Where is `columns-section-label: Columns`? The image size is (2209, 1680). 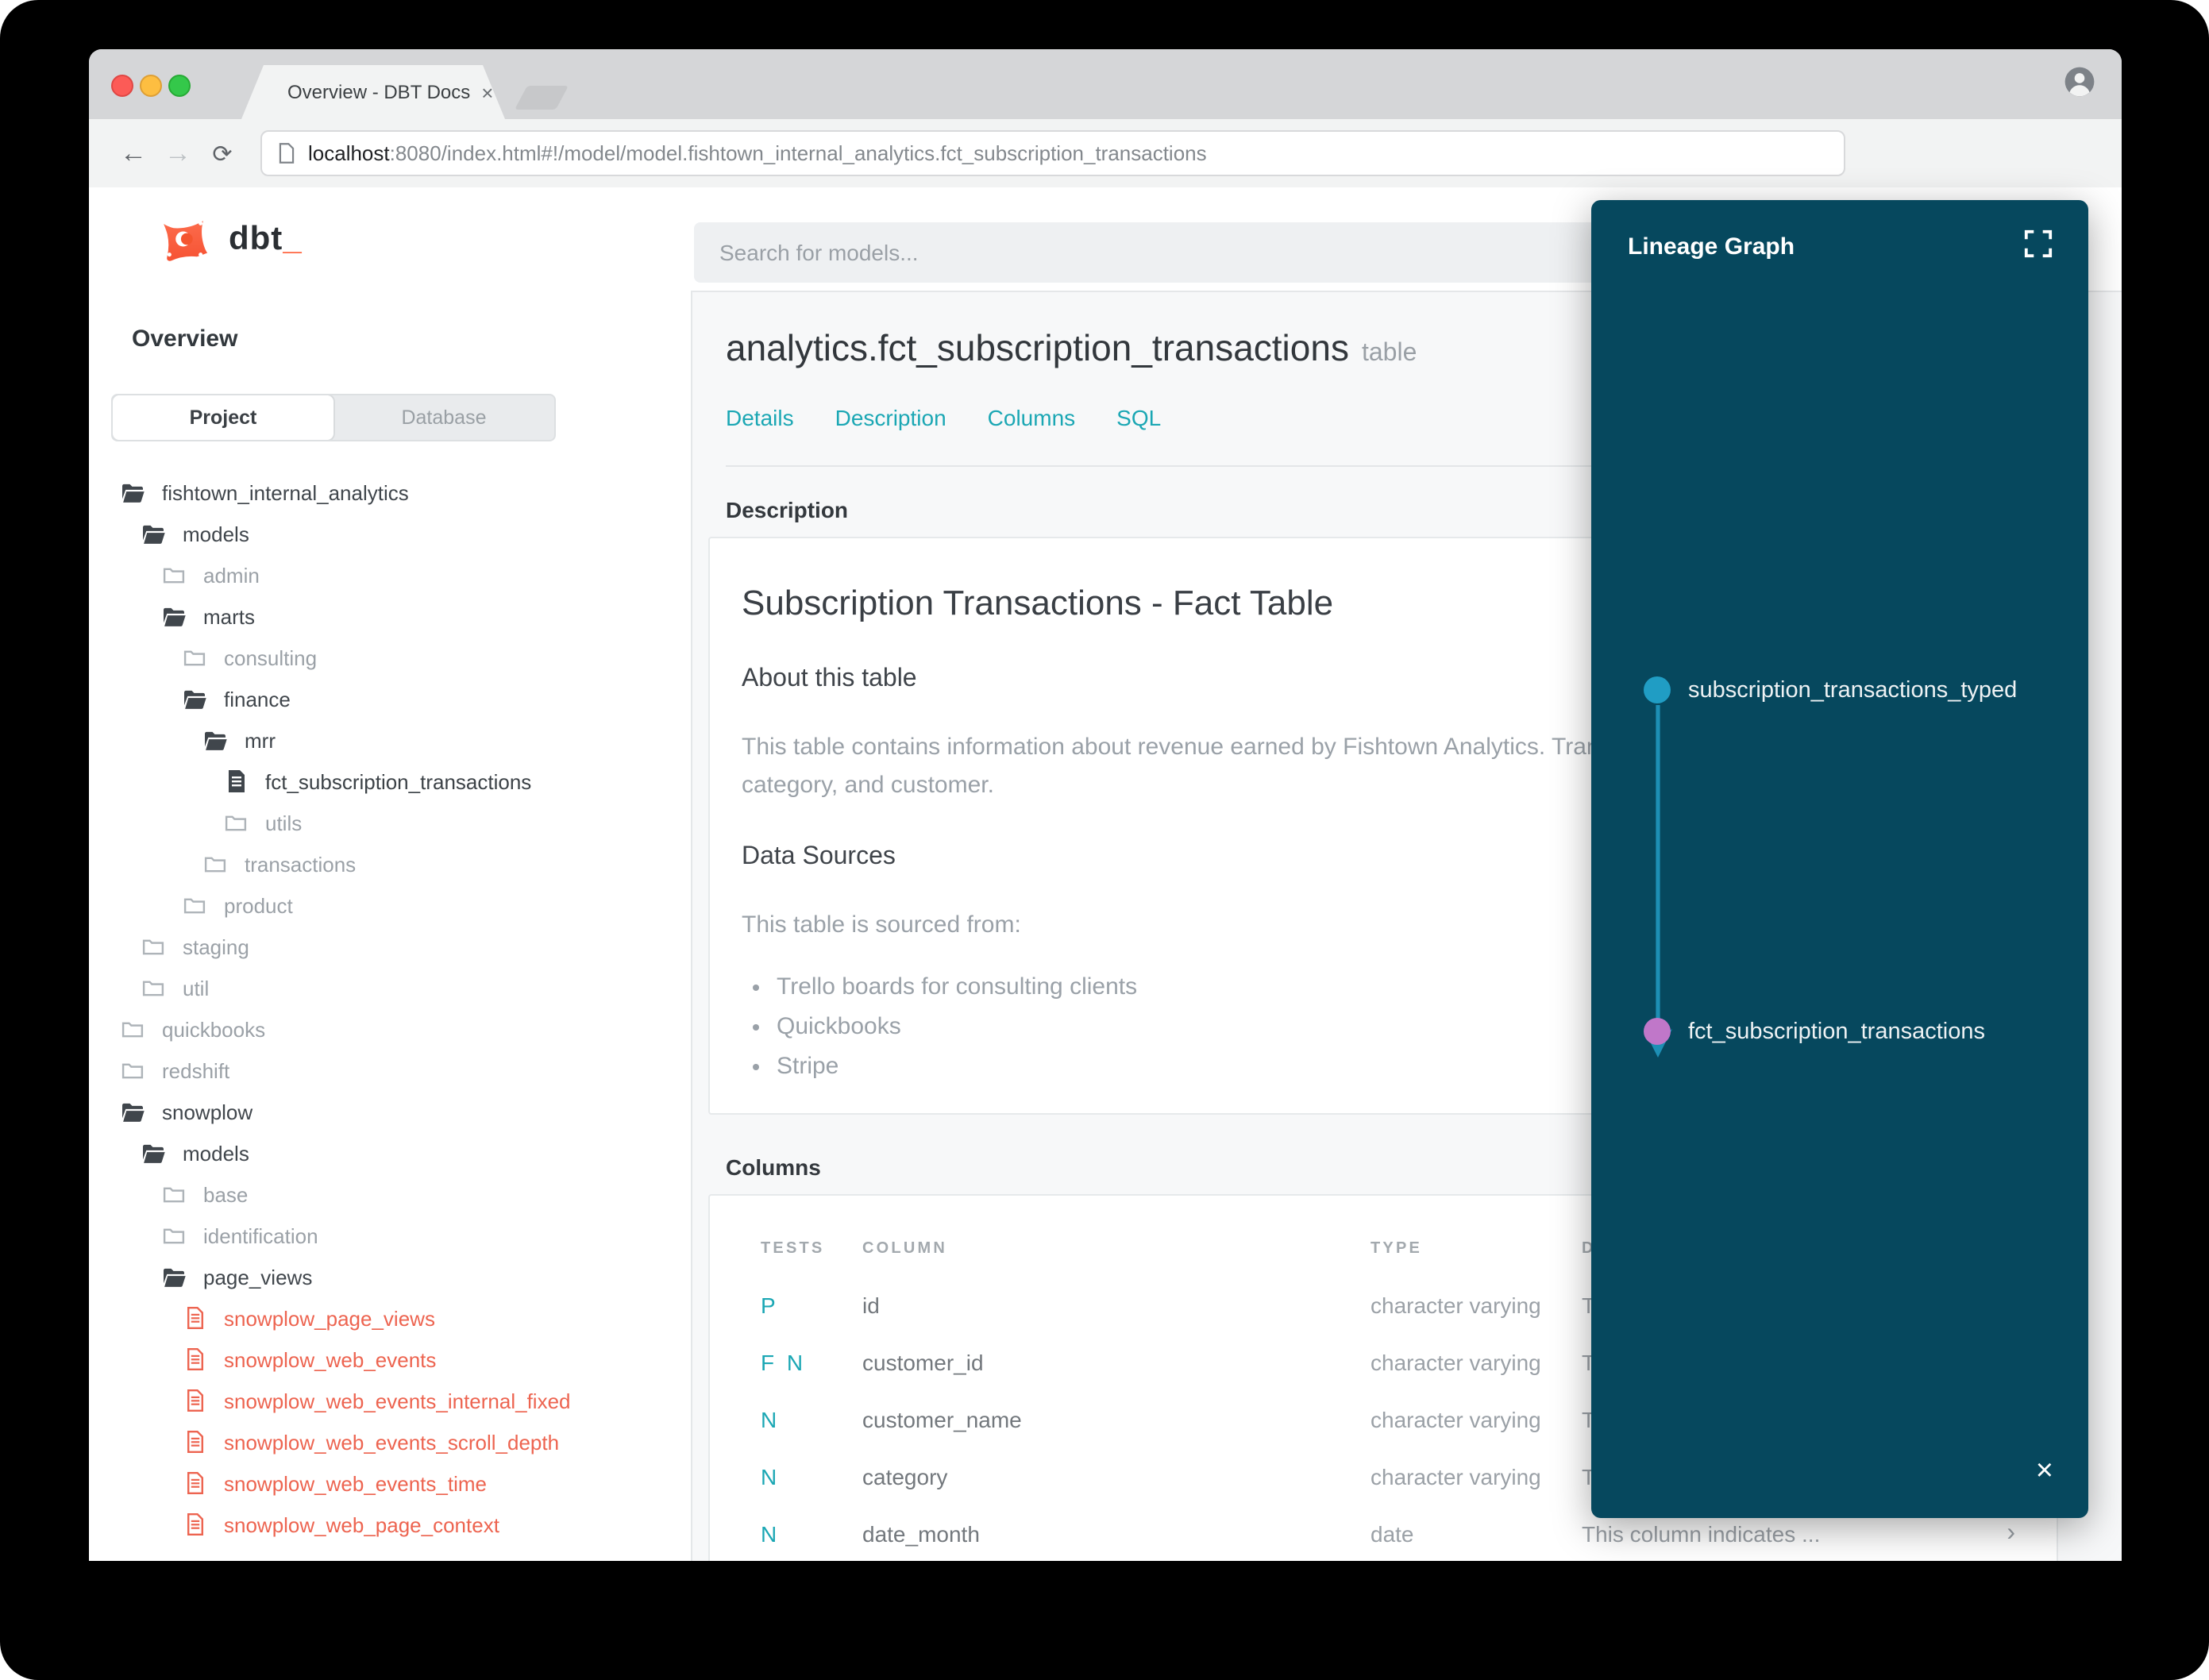
columns-section-label: Columns is located at coordinates (773, 1167).